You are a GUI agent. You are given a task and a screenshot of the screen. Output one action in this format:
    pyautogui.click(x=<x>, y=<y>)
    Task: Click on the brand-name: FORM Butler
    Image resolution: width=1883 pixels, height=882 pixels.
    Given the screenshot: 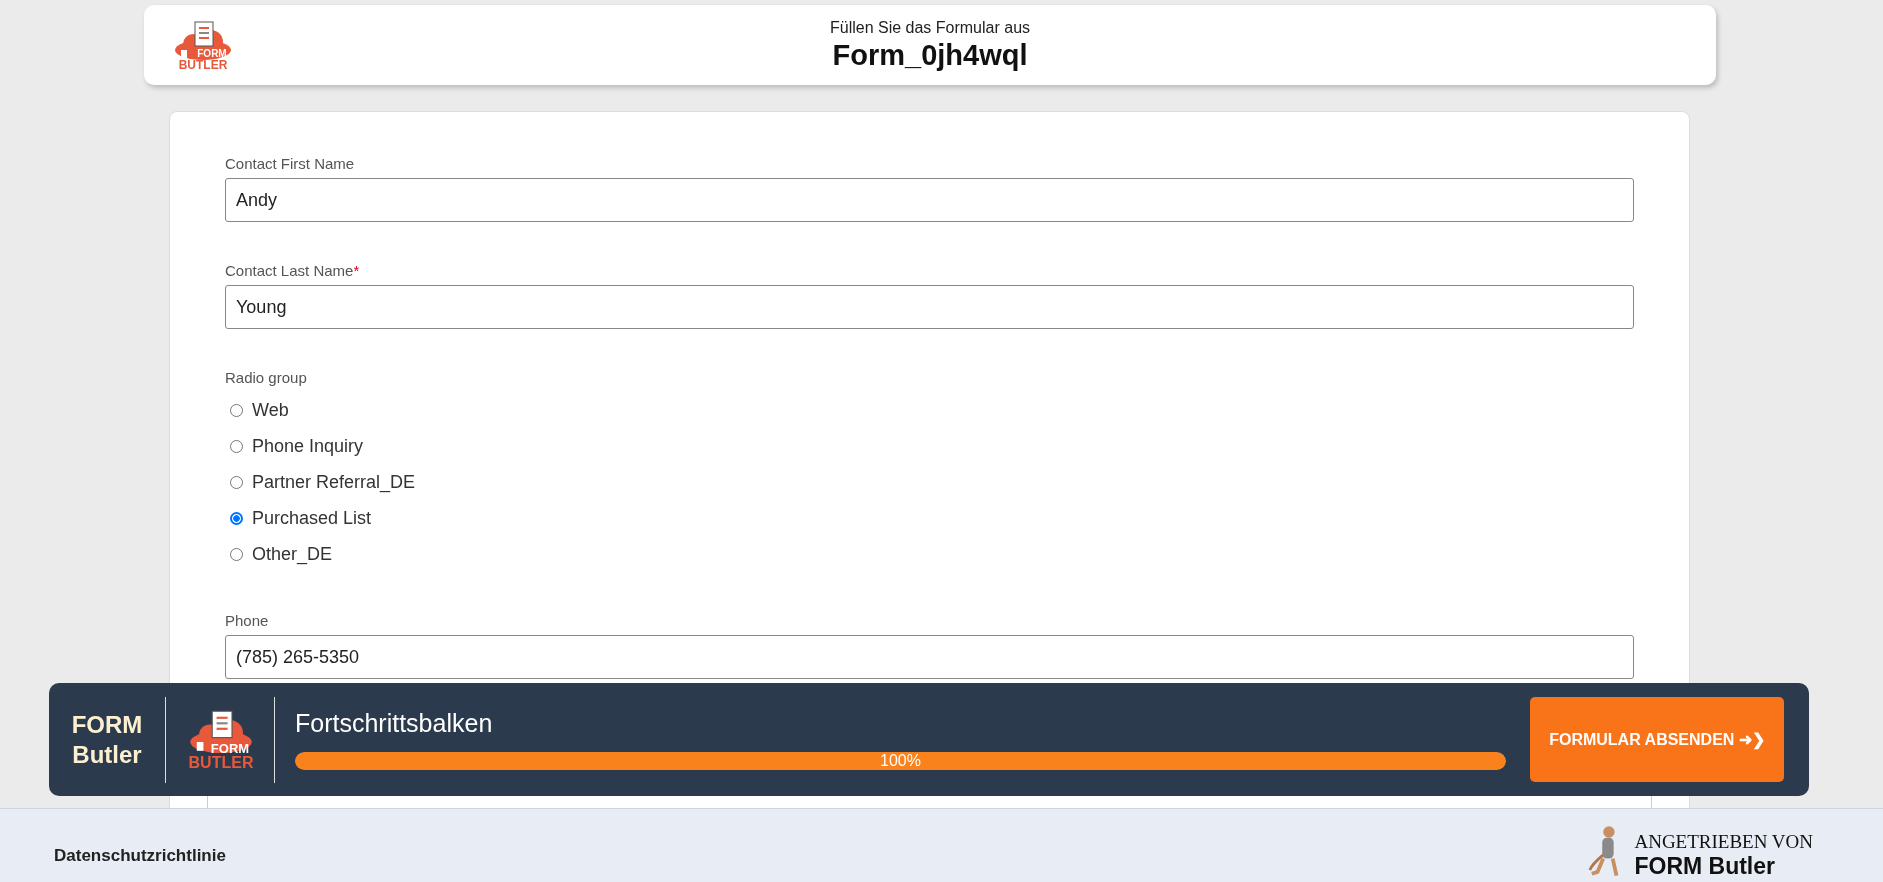 What is the action you would take?
    pyautogui.click(x=1705, y=866)
    